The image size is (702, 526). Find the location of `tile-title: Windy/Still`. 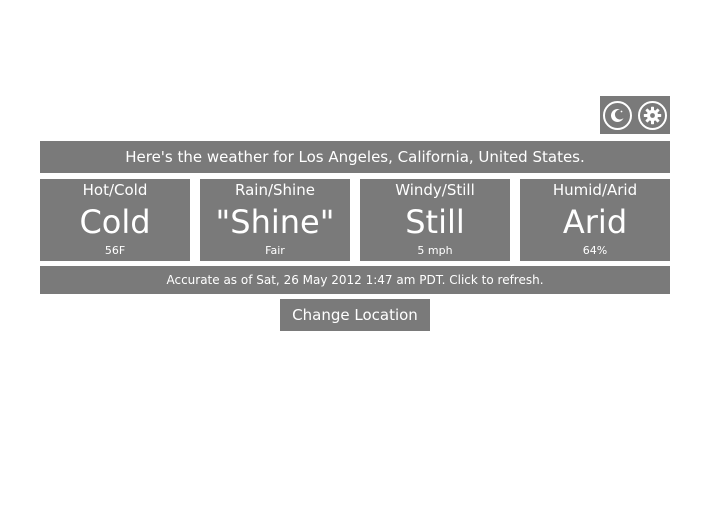

tile-title: Windy/Still is located at coordinates (435, 190).